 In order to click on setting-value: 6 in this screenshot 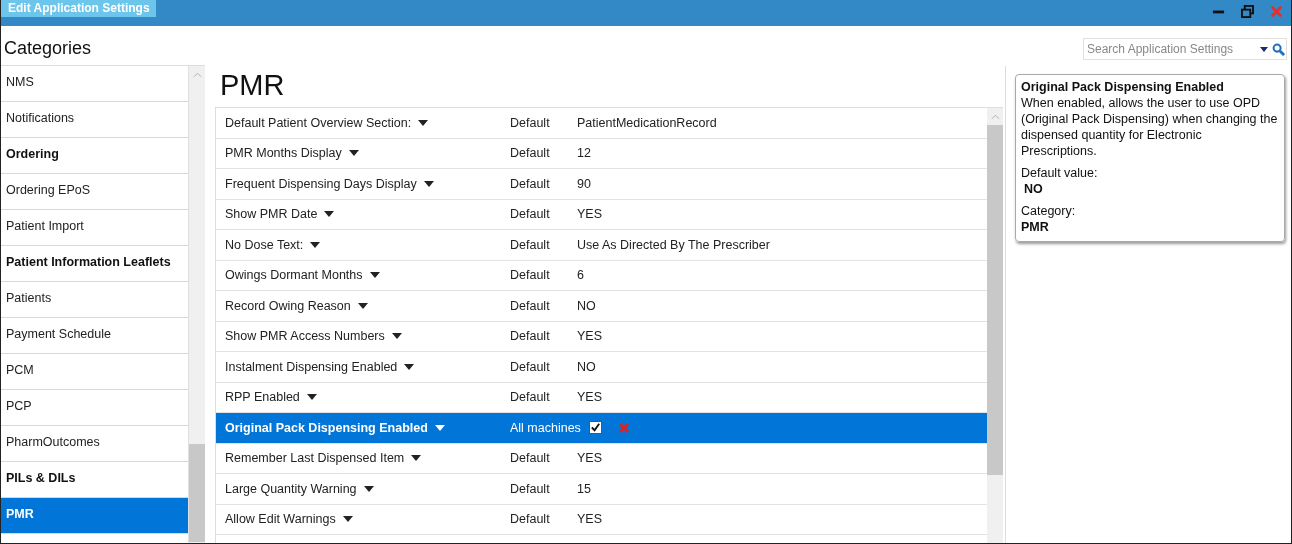, I will do `click(580, 275)`.